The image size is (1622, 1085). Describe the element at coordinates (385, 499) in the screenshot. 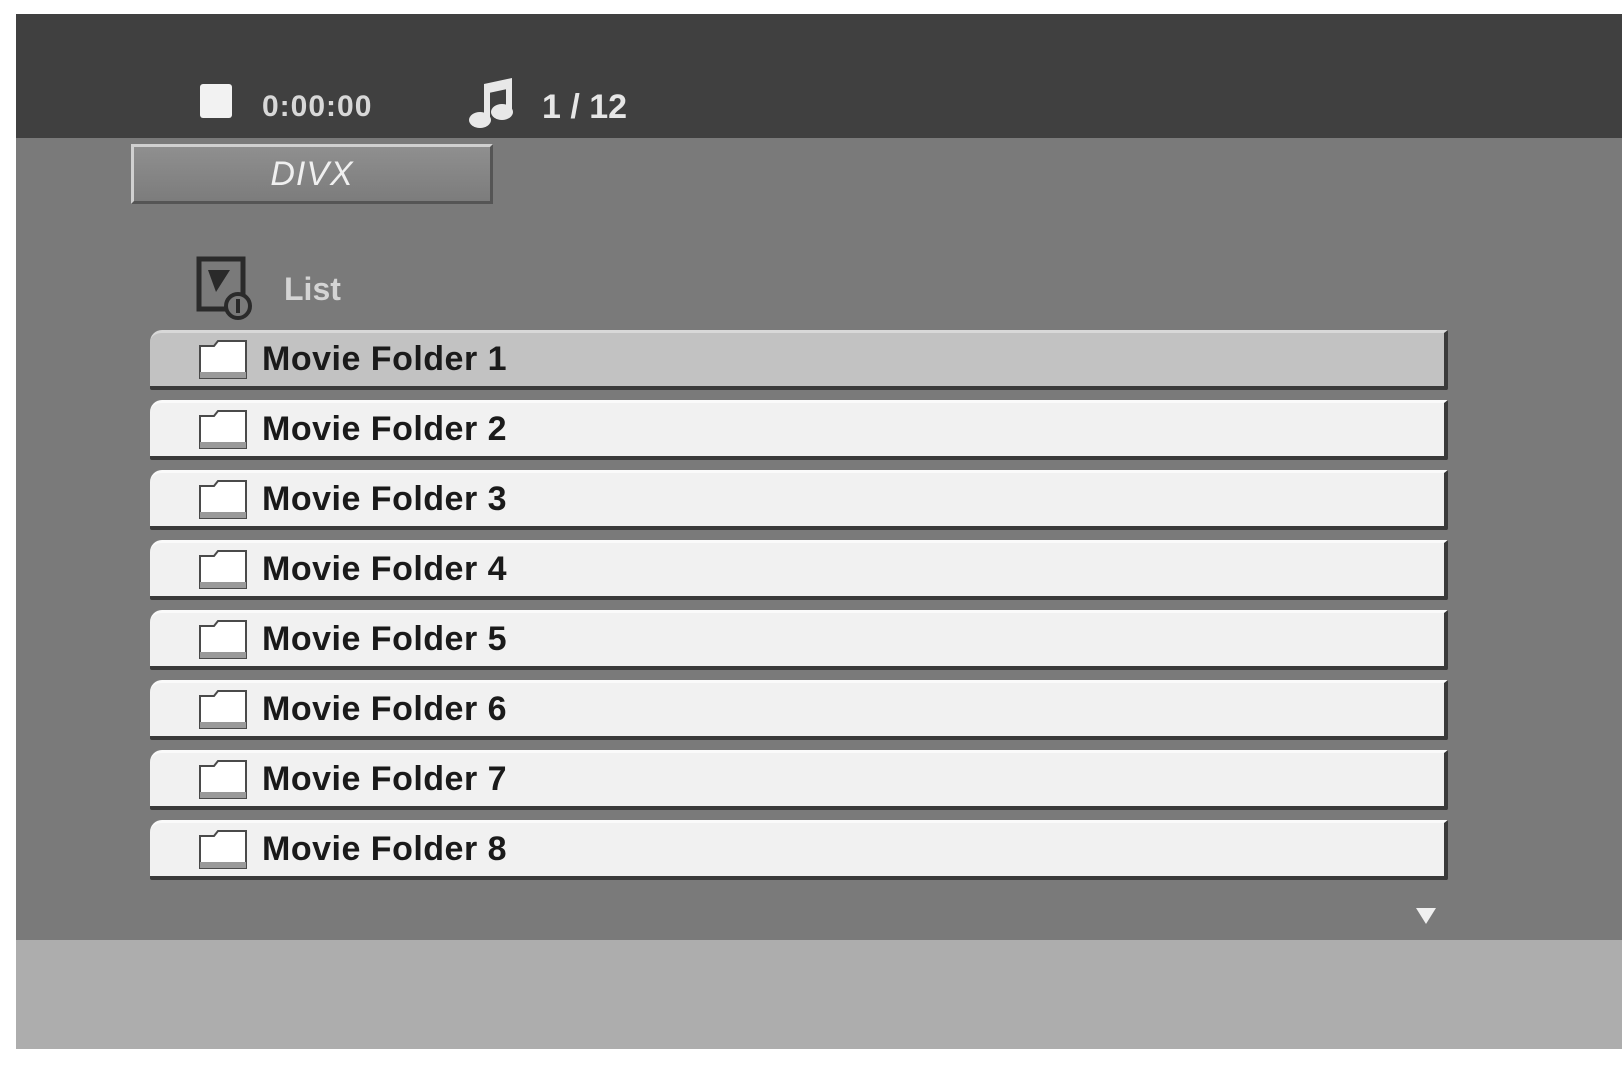

I see `list-item-label: Movie Folder 3` at that location.